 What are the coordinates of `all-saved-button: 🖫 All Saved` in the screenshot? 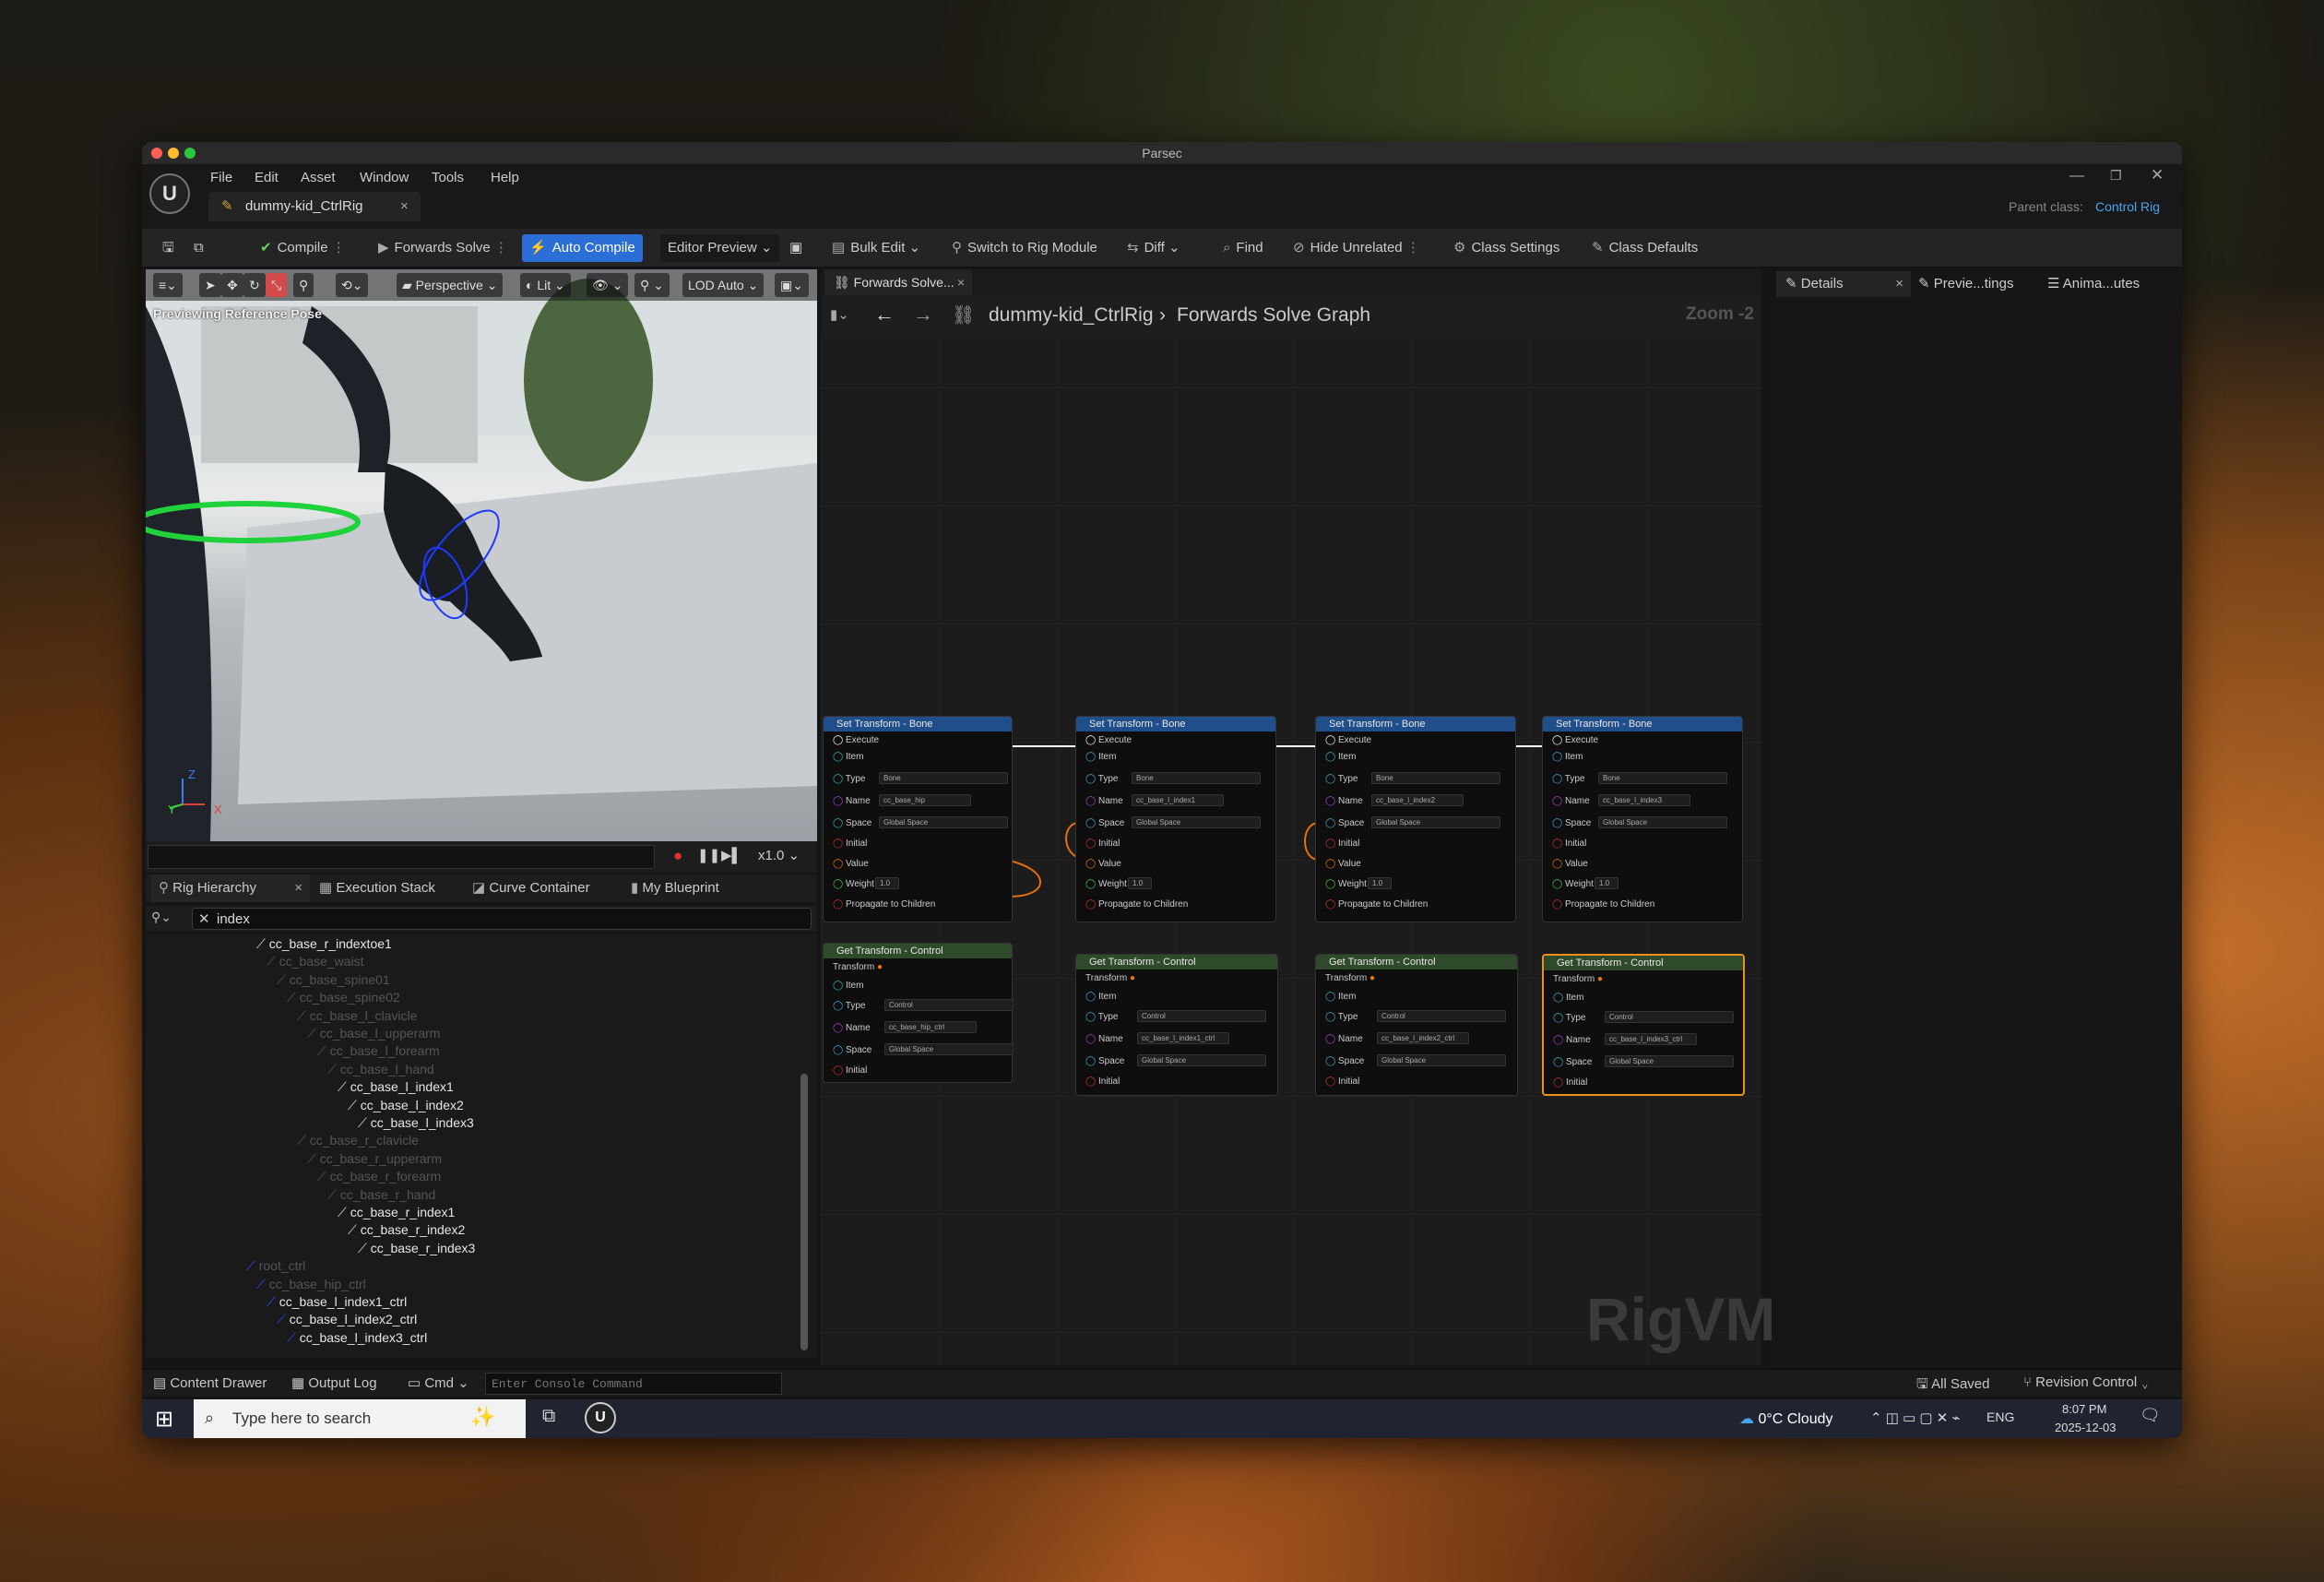 It's located at (1953, 1386).